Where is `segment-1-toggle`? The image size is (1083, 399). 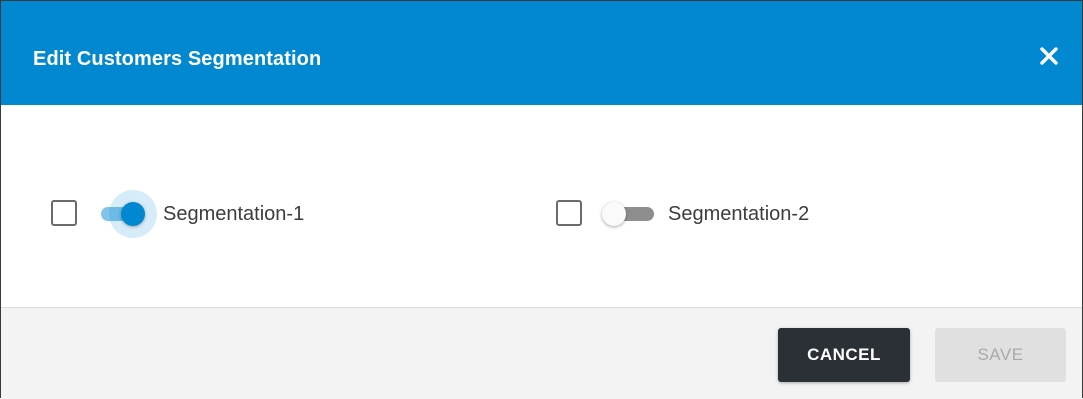
segment-1-toggle is located at coordinates (128, 214).